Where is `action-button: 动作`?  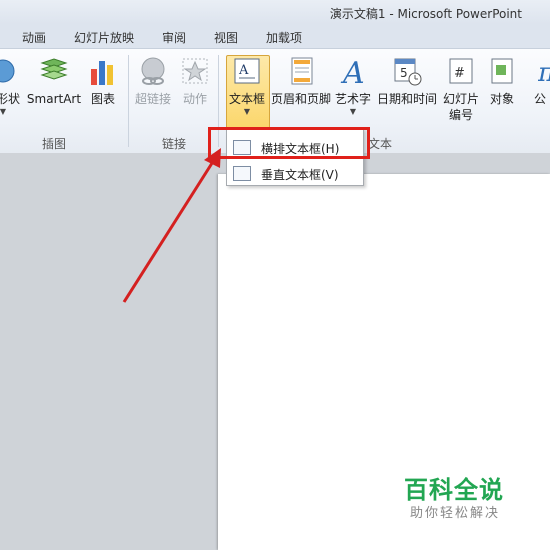
action-button: 动作 is located at coordinates (195, 81).